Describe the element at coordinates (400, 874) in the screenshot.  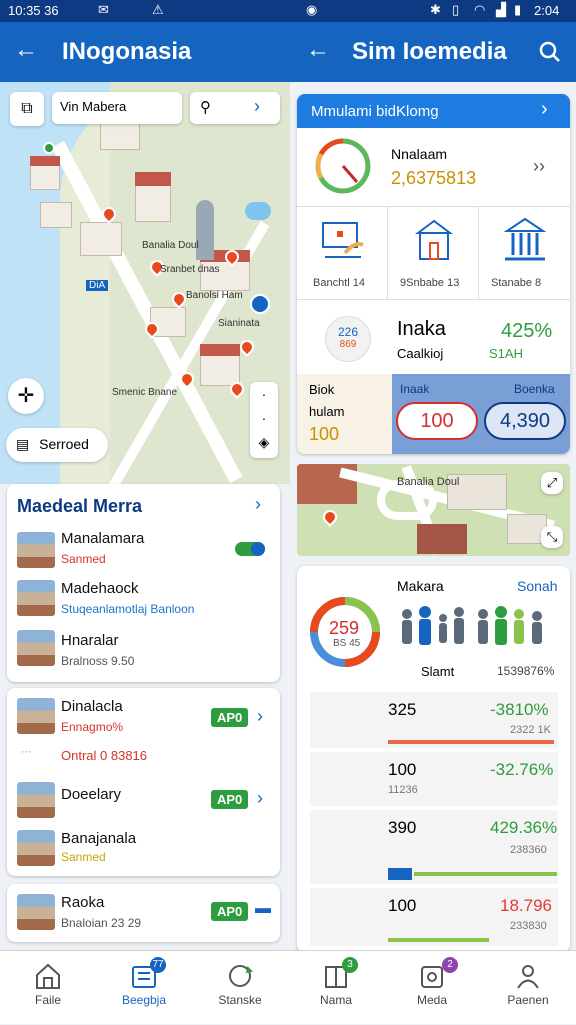
I see `row-tag-icon` at that location.